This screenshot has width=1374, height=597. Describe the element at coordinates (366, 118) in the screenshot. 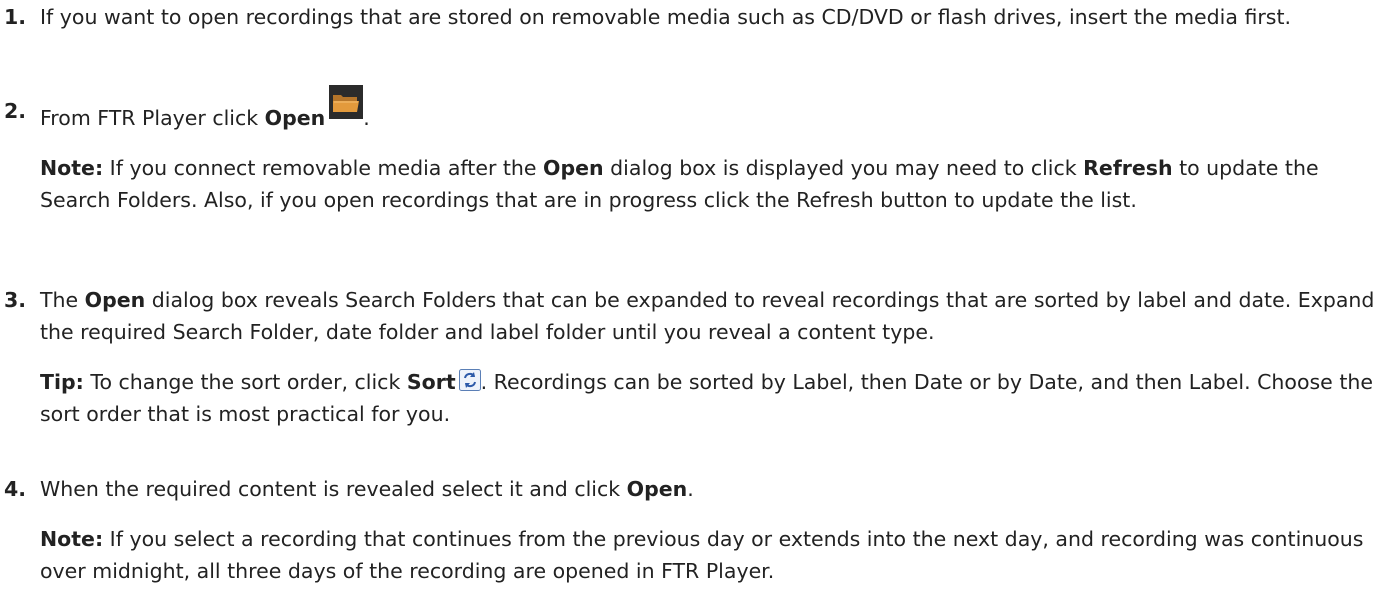

I see `step-2-text-after: .` at that location.